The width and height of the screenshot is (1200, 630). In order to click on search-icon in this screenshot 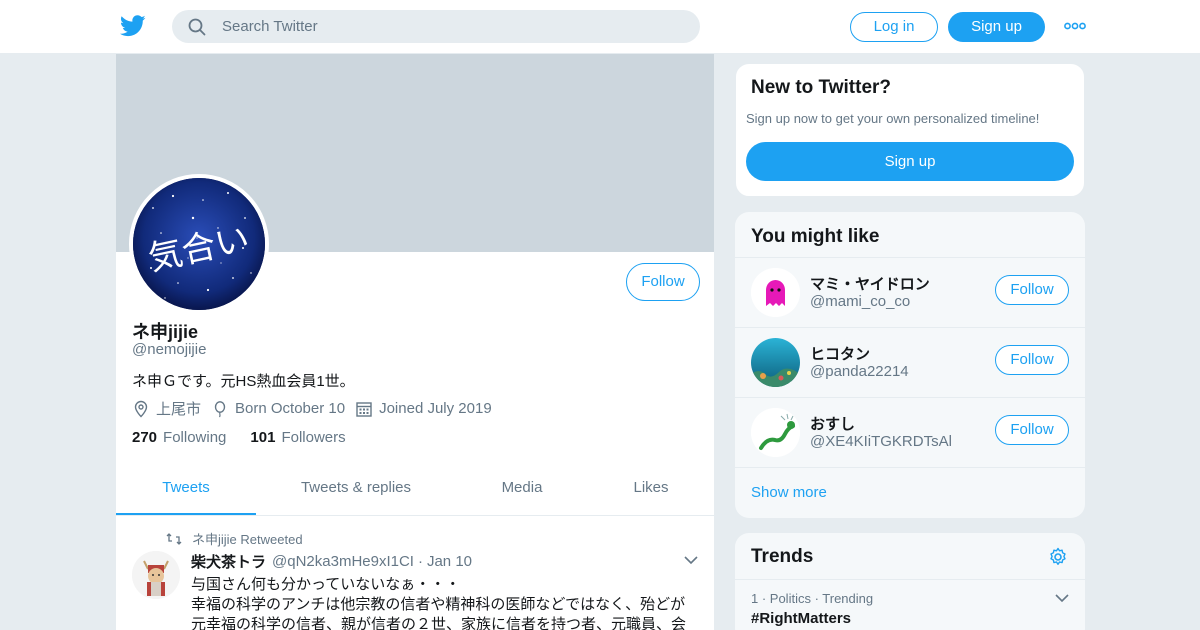, I will do `click(197, 27)`.